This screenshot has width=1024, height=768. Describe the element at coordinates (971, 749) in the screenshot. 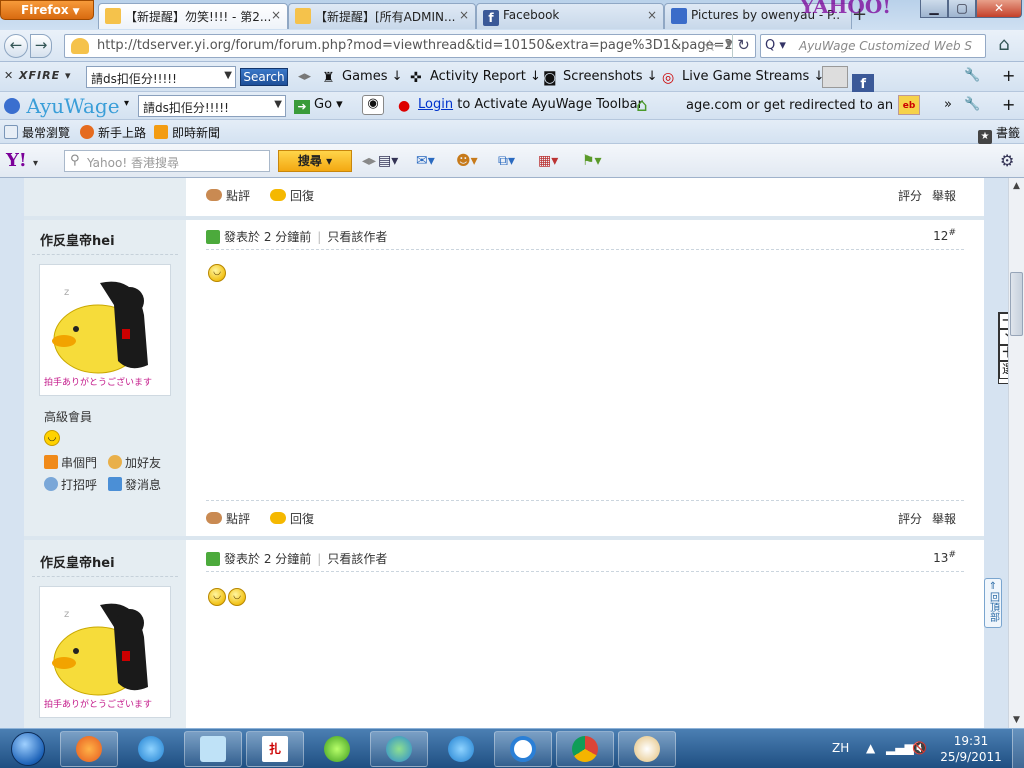

I see `system-clock: 19:31 25/9/2011` at that location.